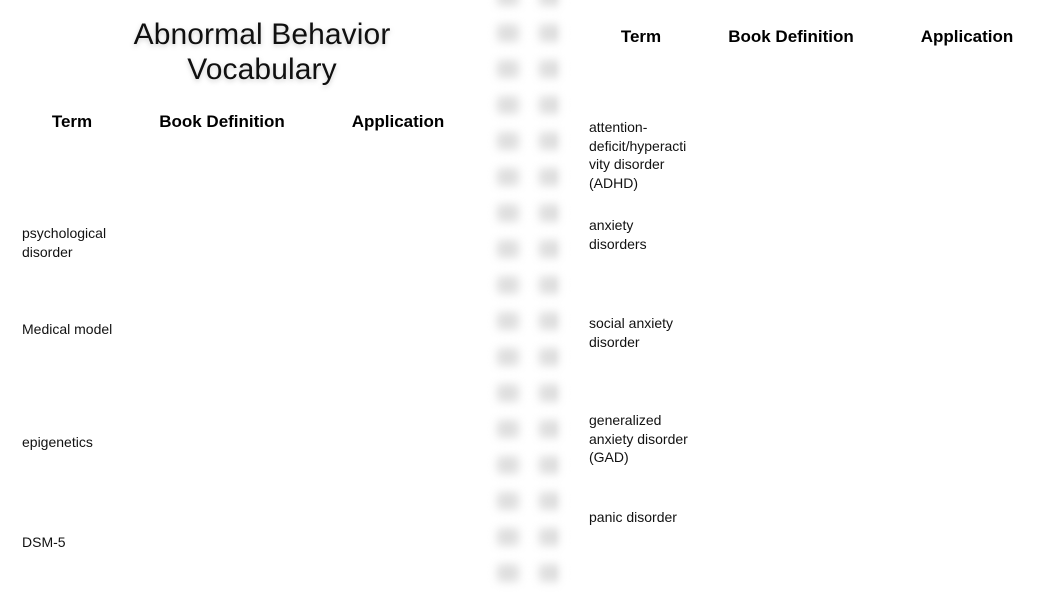 This screenshot has height=598, width=1062. I want to click on table-row: panic disorder, so click(804, 492).